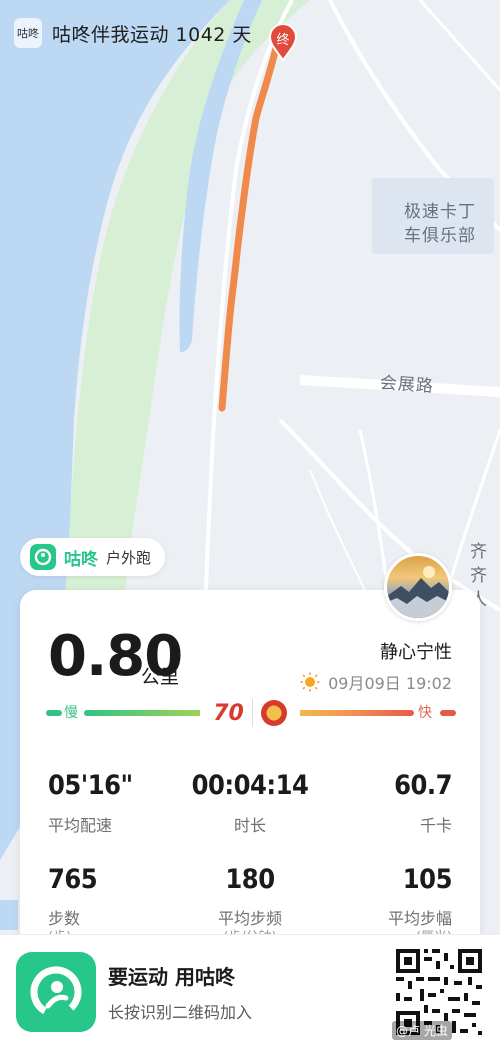 This screenshot has width=500, height=1046. I want to click on stat-avg-pace-label: 平均配速, so click(80, 825).